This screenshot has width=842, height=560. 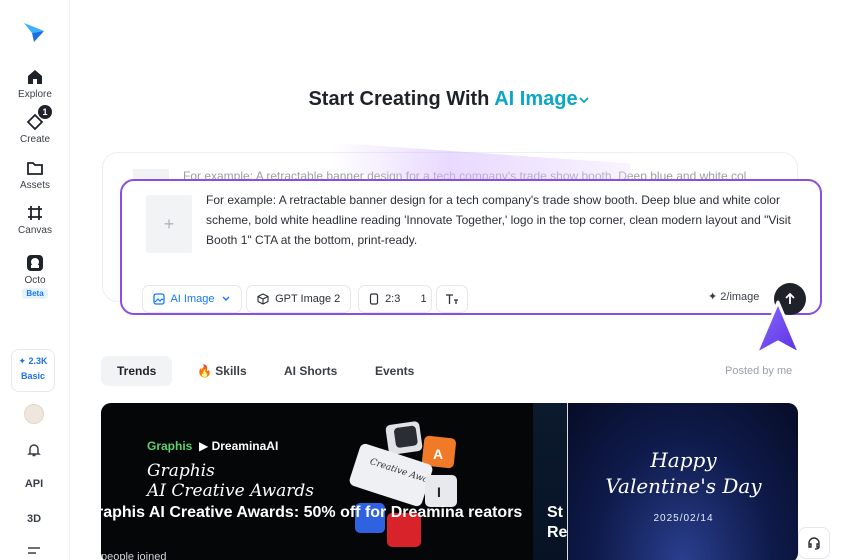 What do you see at coordinates (310, 371) in the screenshot?
I see `tab-ai-shorts: AI Shorts` at bounding box center [310, 371].